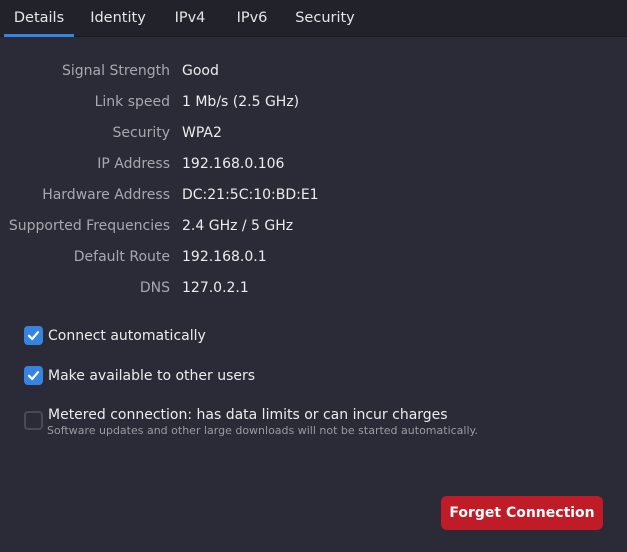 Image resolution: width=627 pixels, height=552 pixels. Describe the element at coordinates (200, 71) in the screenshot. I see `detail-value: Good` at that location.